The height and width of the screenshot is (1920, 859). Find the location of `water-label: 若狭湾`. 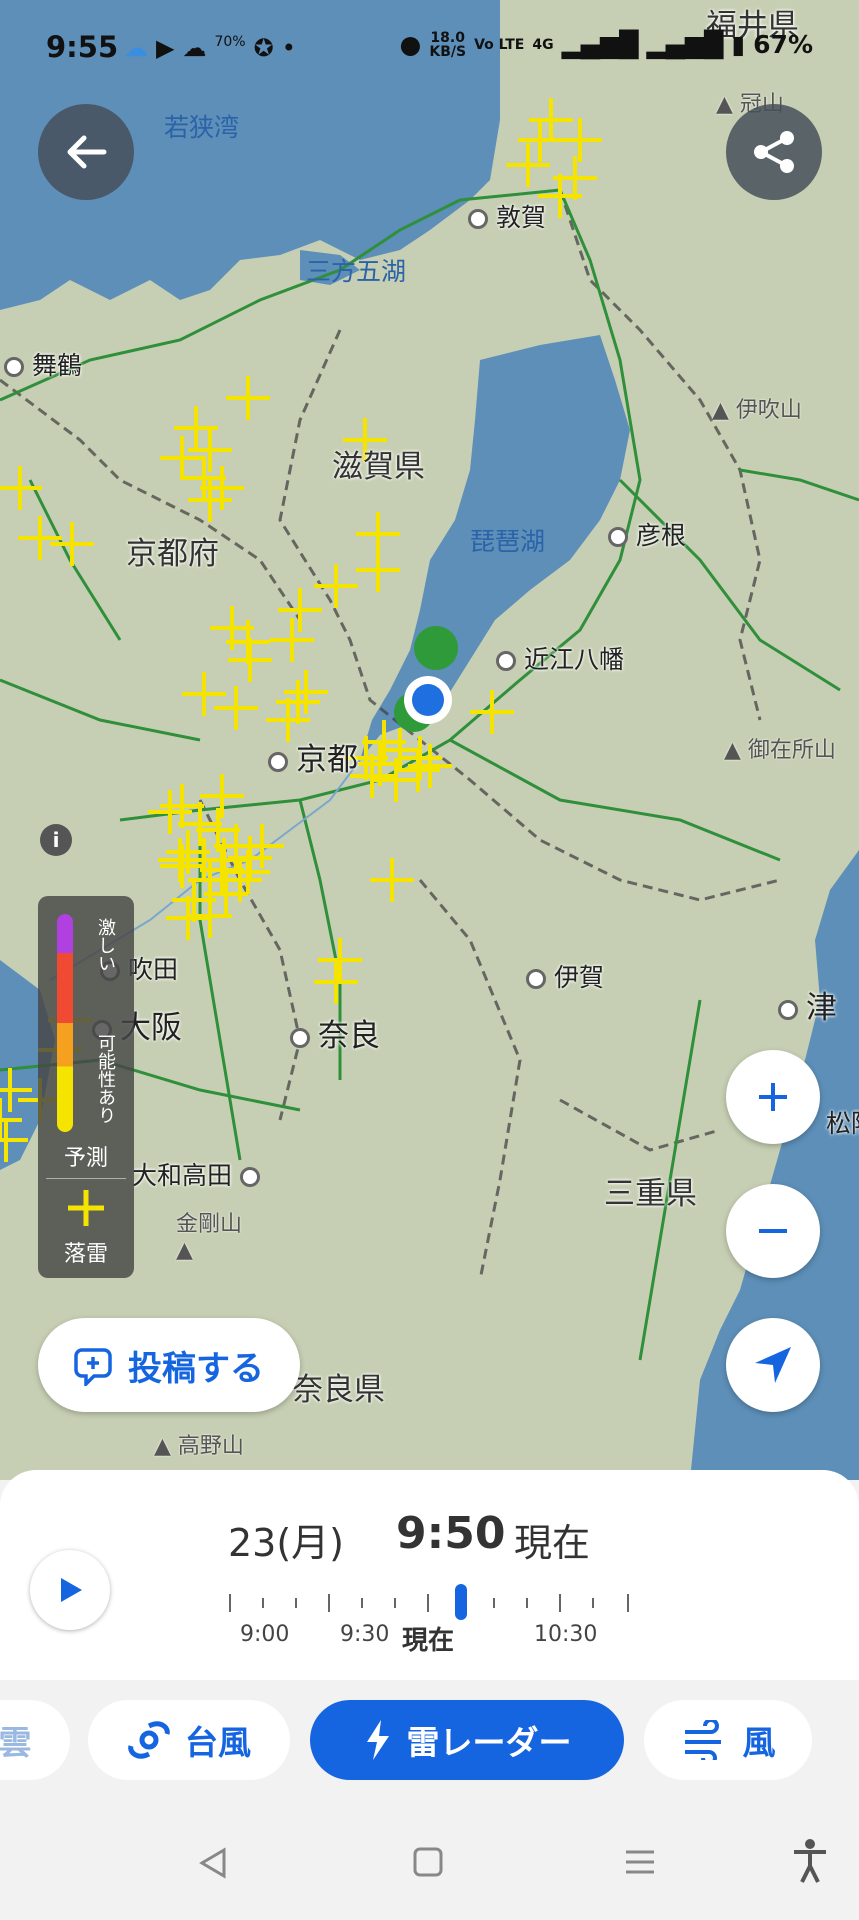

water-label: 若狭湾 is located at coordinates (202, 127).